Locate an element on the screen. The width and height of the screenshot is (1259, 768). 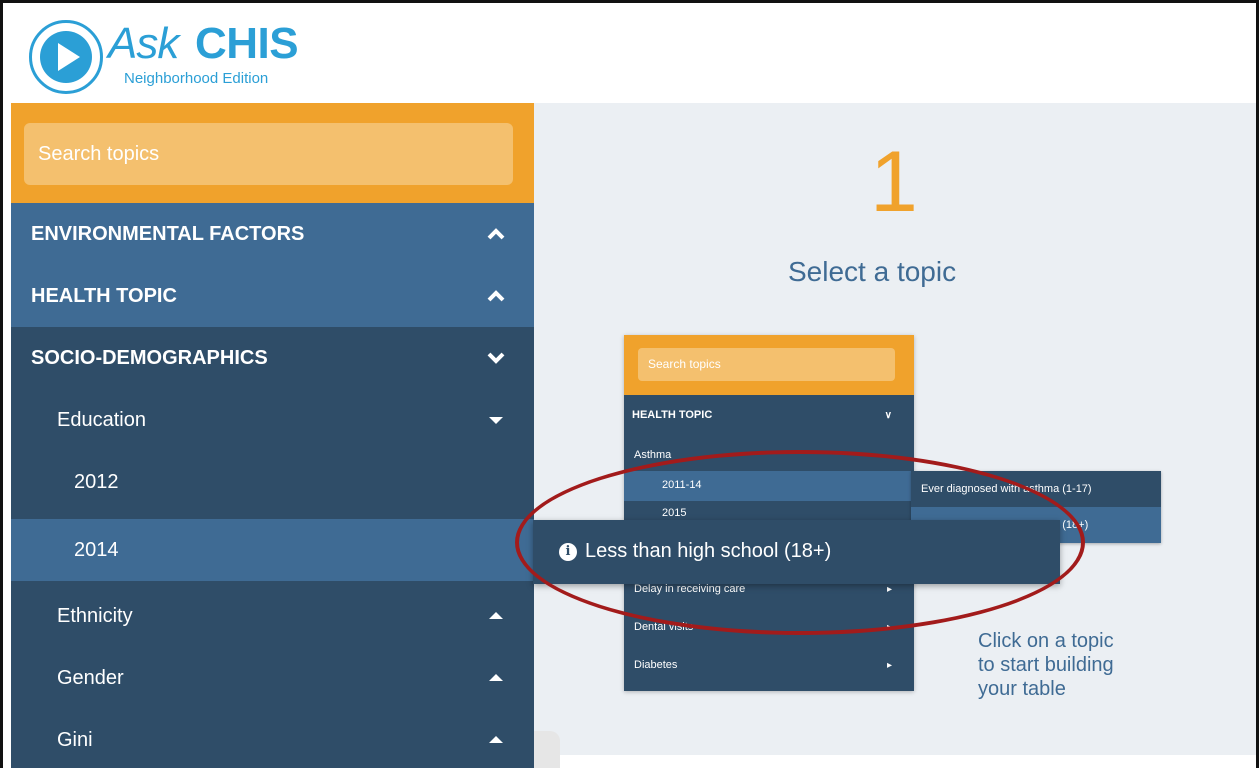
logo-chis-text: CHIS is located at coordinates (247, 44).